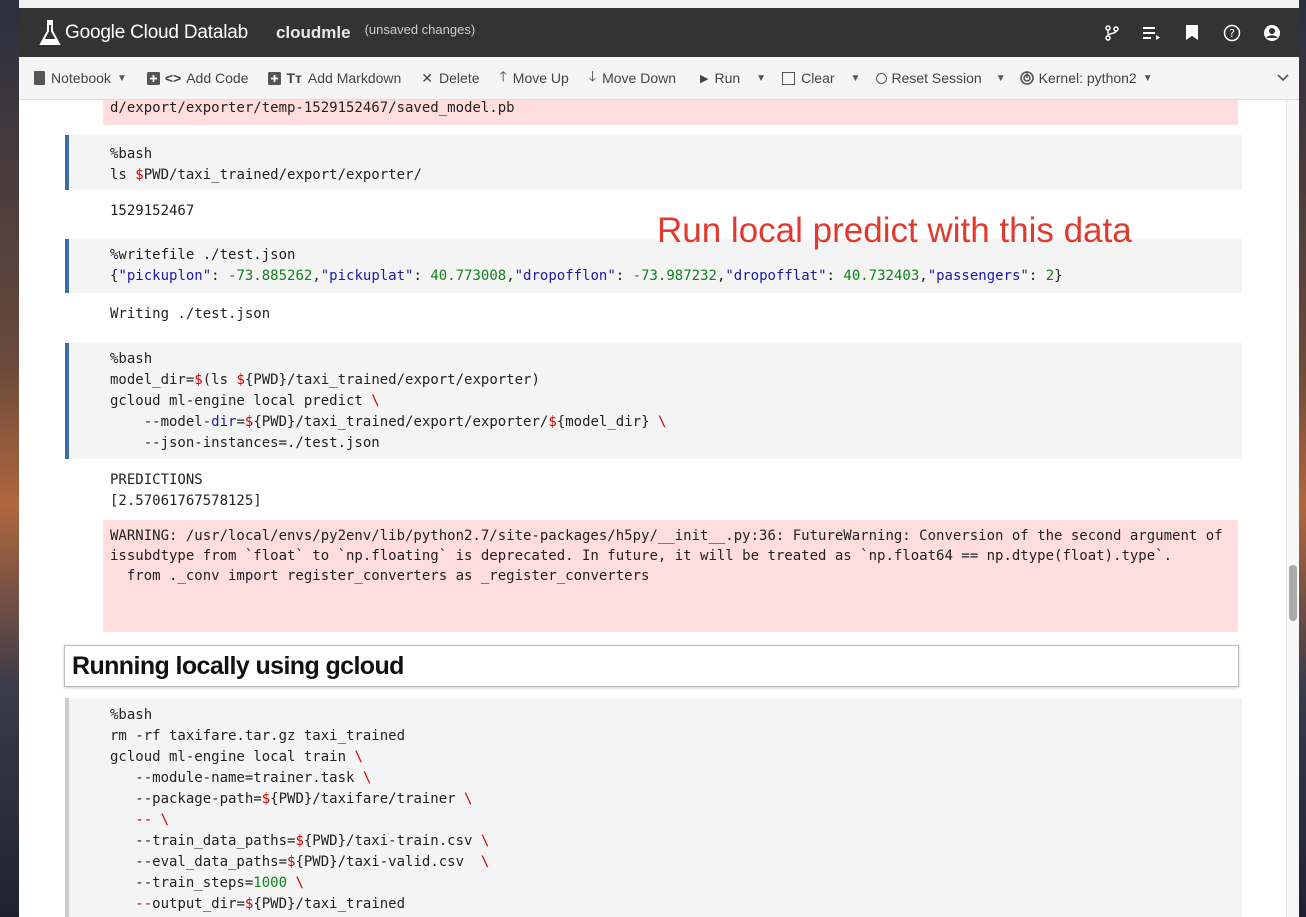  I want to click on code-line: rm -rf taxifare.tar.gz taxi_trained, so click(258, 736).